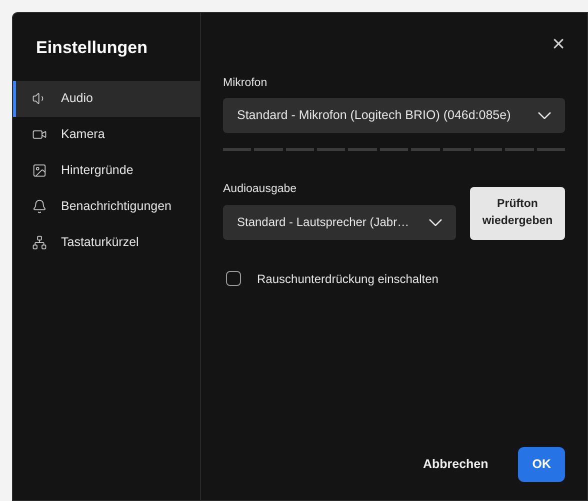  What do you see at coordinates (116, 207) in the screenshot?
I see `sidebar-label: Benachrichtigungen` at bounding box center [116, 207].